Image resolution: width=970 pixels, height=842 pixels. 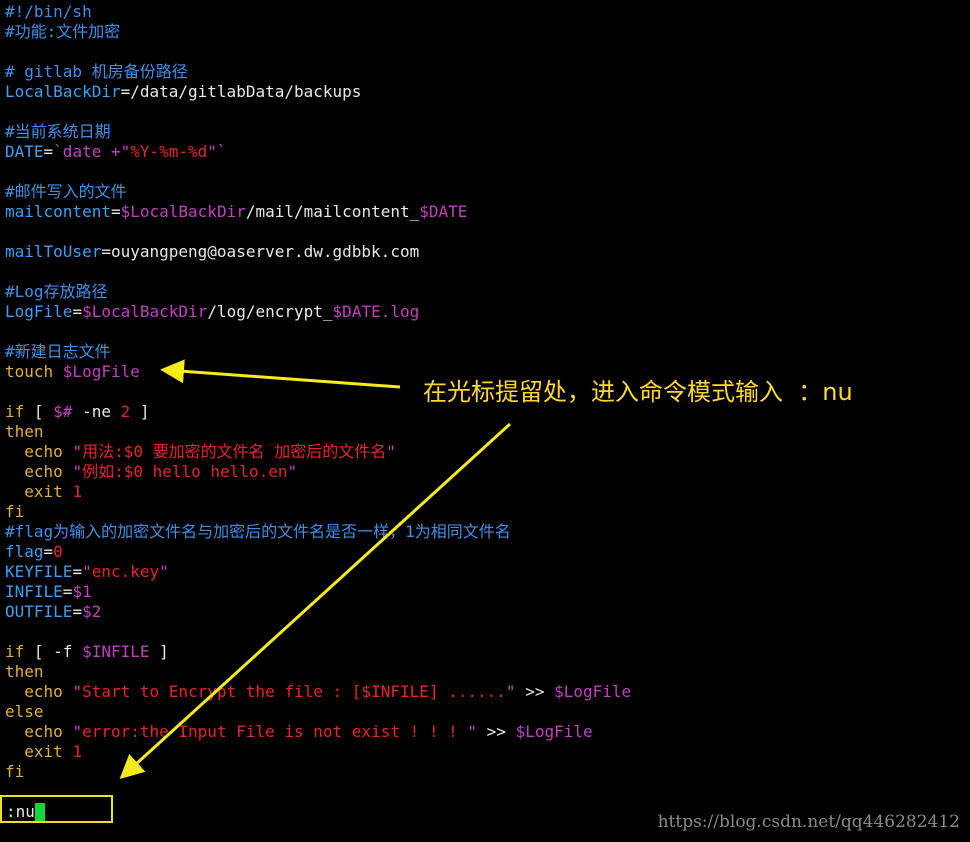 What do you see at coordinates (280, 374) in the screenshot?
I see `arrow-to-cursor-line` at bounding box center [280, 374].